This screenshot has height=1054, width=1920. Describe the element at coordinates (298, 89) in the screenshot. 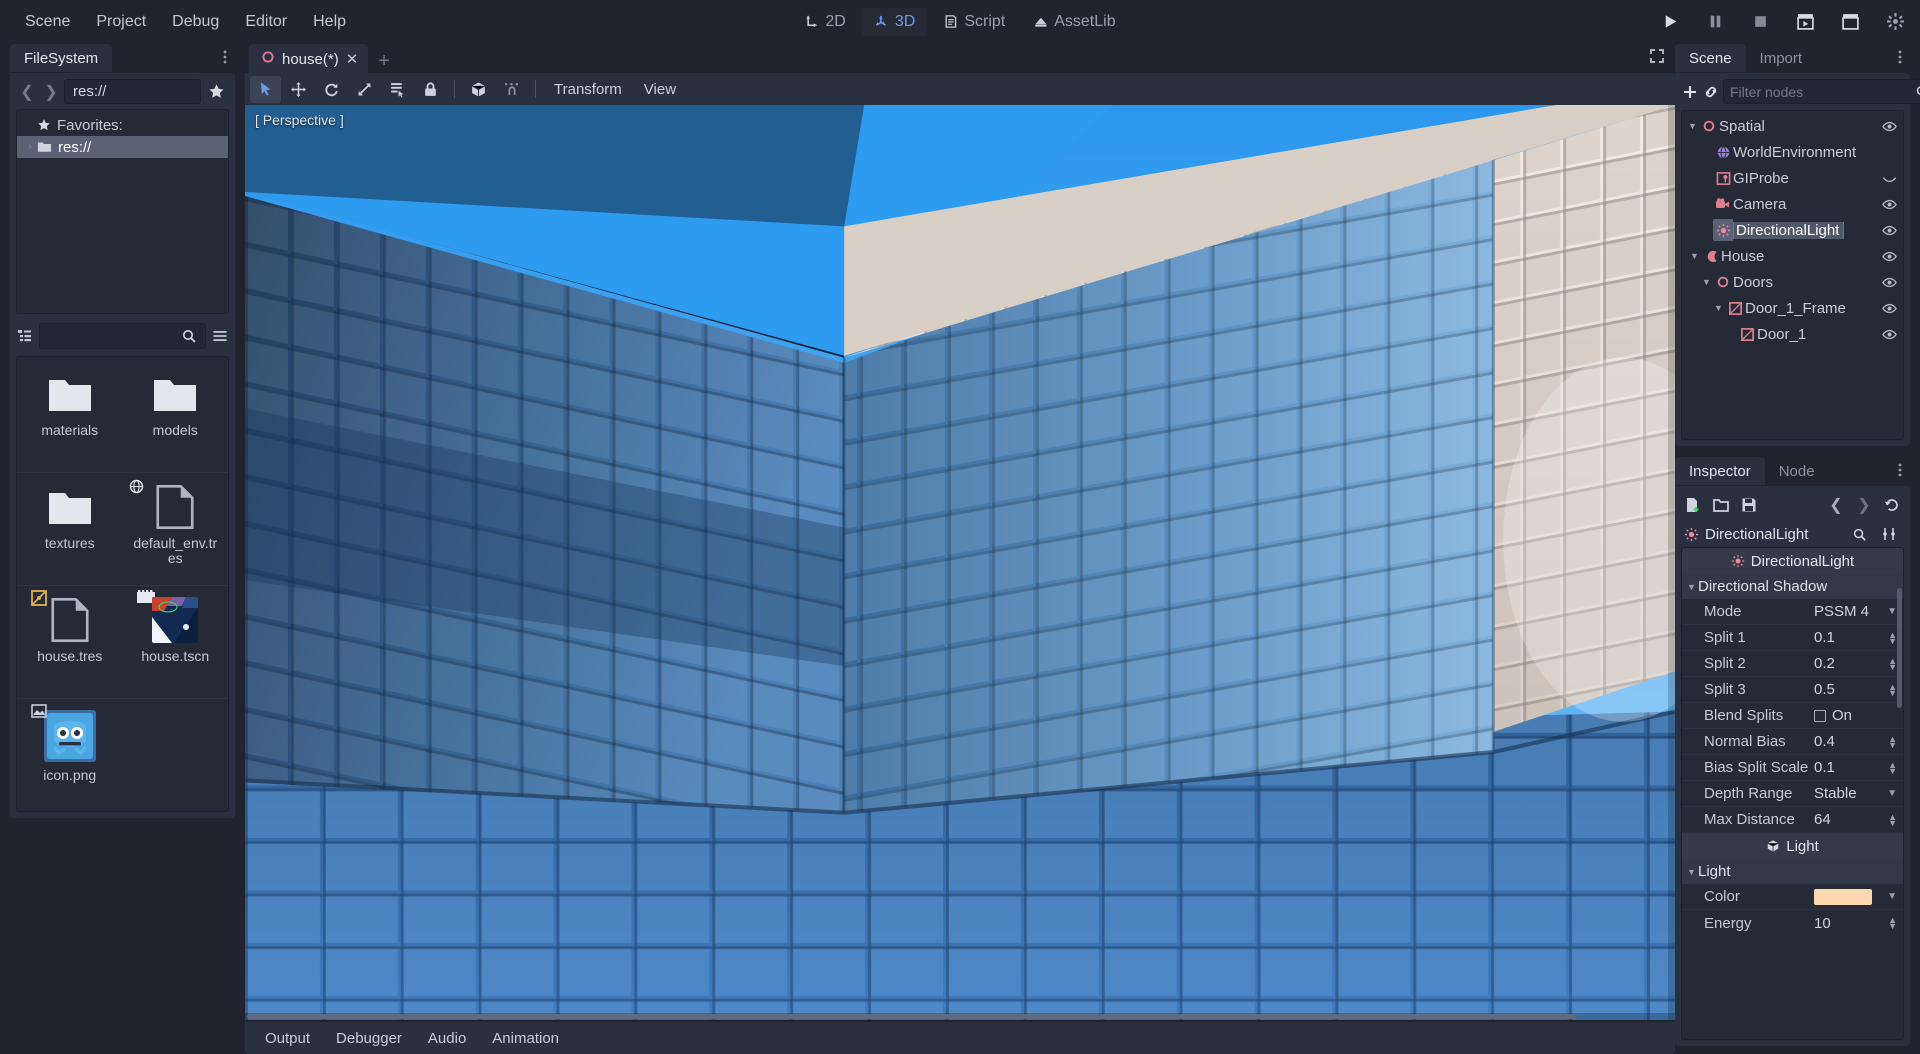

I see `move-icon` at that location.